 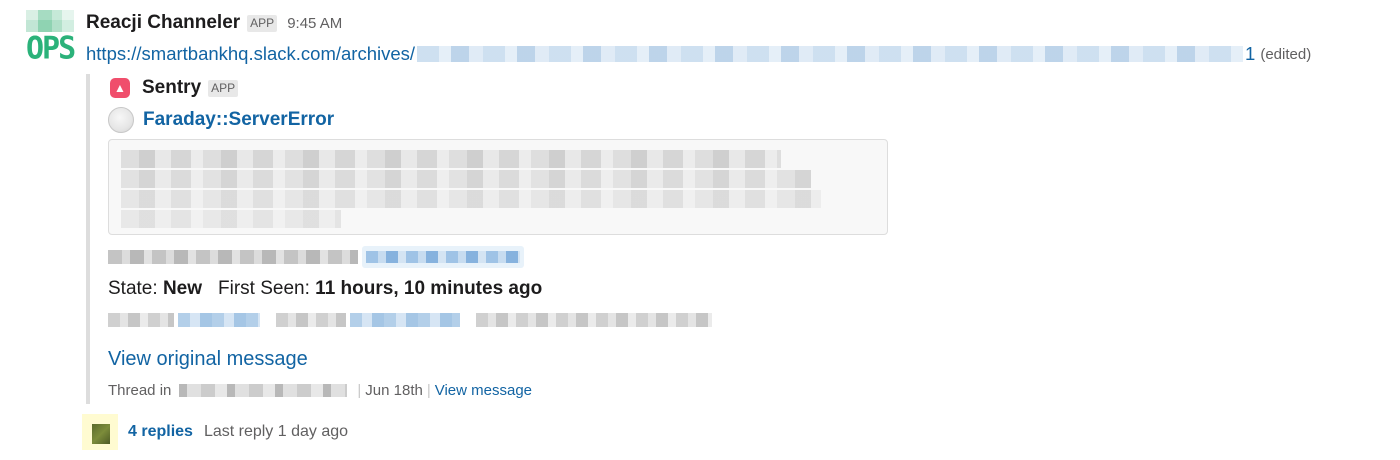 I want to click on attachment-service: ▲ Sentry APP, so click(x=174, y=88).